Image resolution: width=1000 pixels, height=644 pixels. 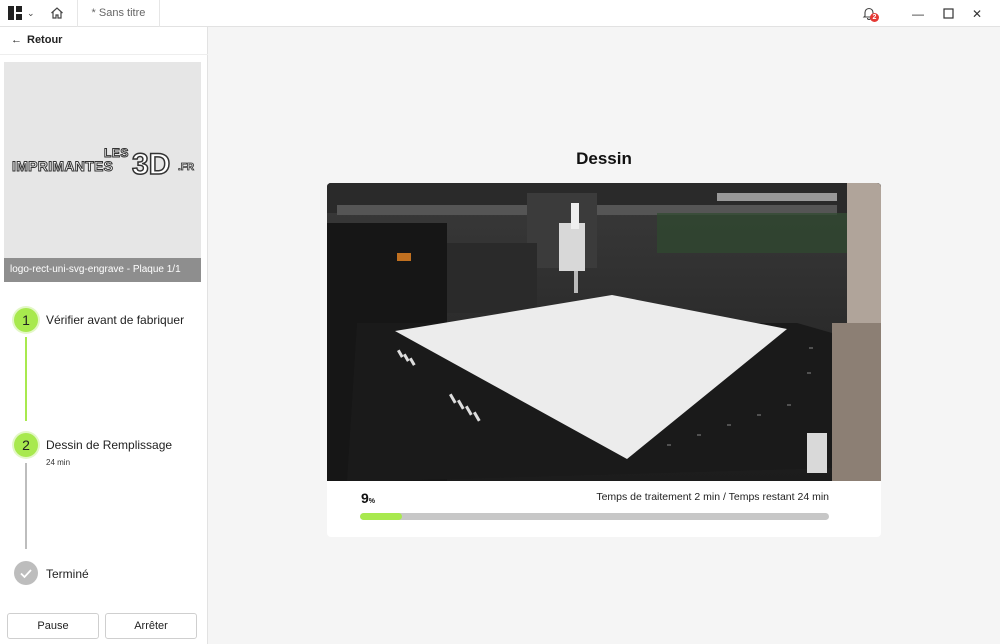 What do you see at coordinates (31, 13) in the screenshot?
I see `chevron-down-icon: ⌄` at bounding box center [31, 13].